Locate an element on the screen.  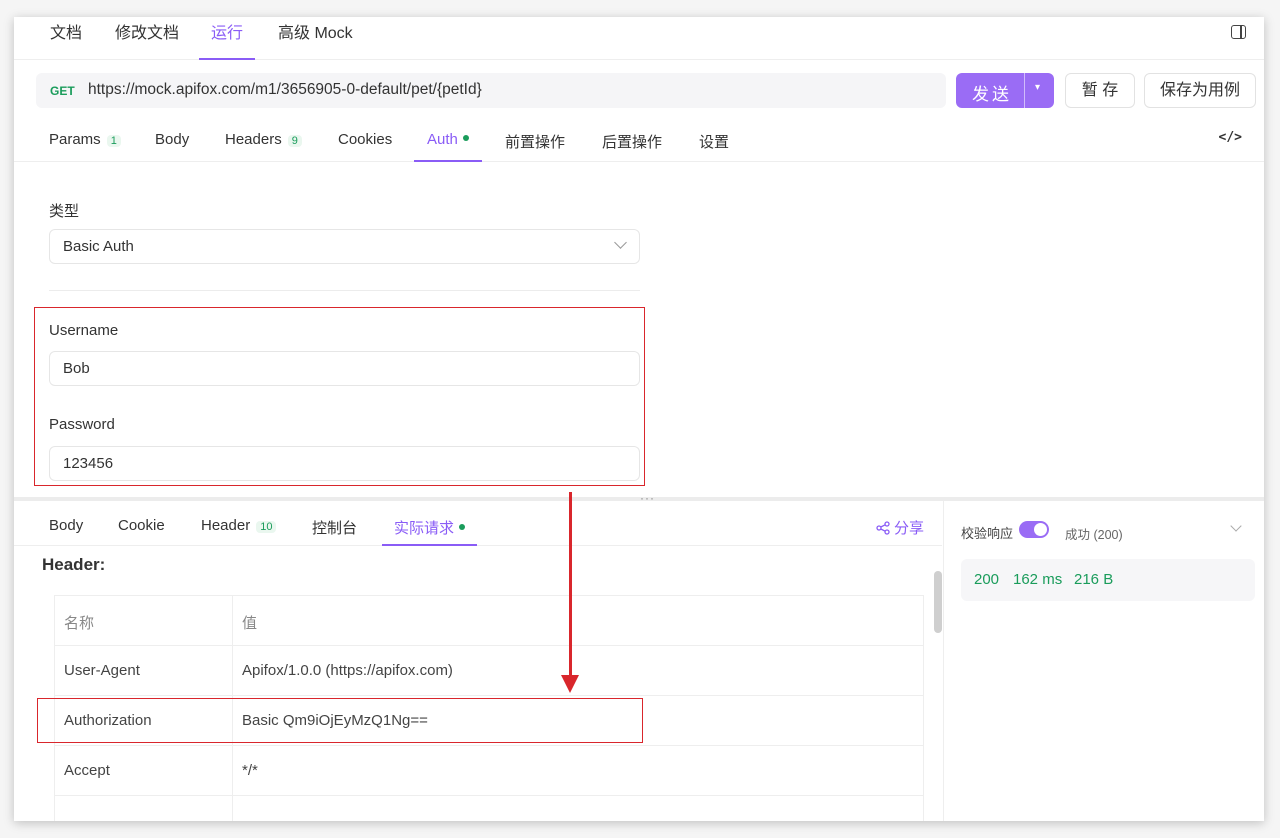
chevron-down-icon: ▾ is located at coordinates (1037, 87).